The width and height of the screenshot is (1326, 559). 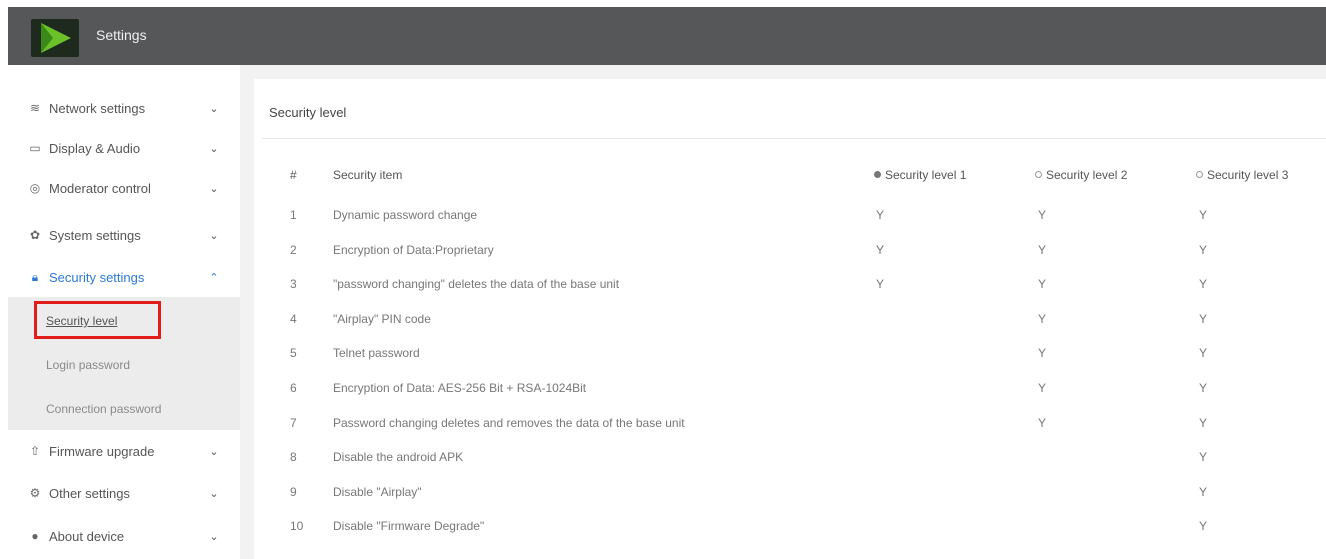 What do you see at coordinates (35, 536) in the screenshot?
I see `info-icon: ●` at bounding box center [35, 536].